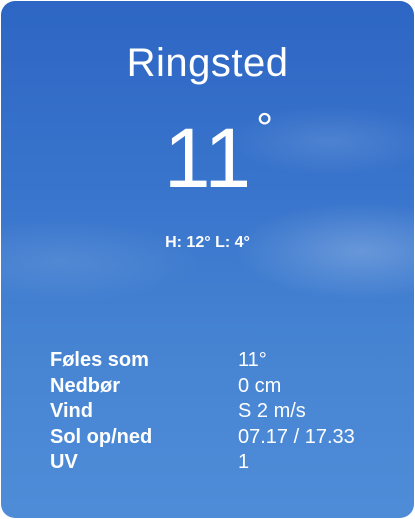 This screenshot has height=519, width=415. I want to click on detail-row-feels-like: Føles som 11°, so click(220, 361).